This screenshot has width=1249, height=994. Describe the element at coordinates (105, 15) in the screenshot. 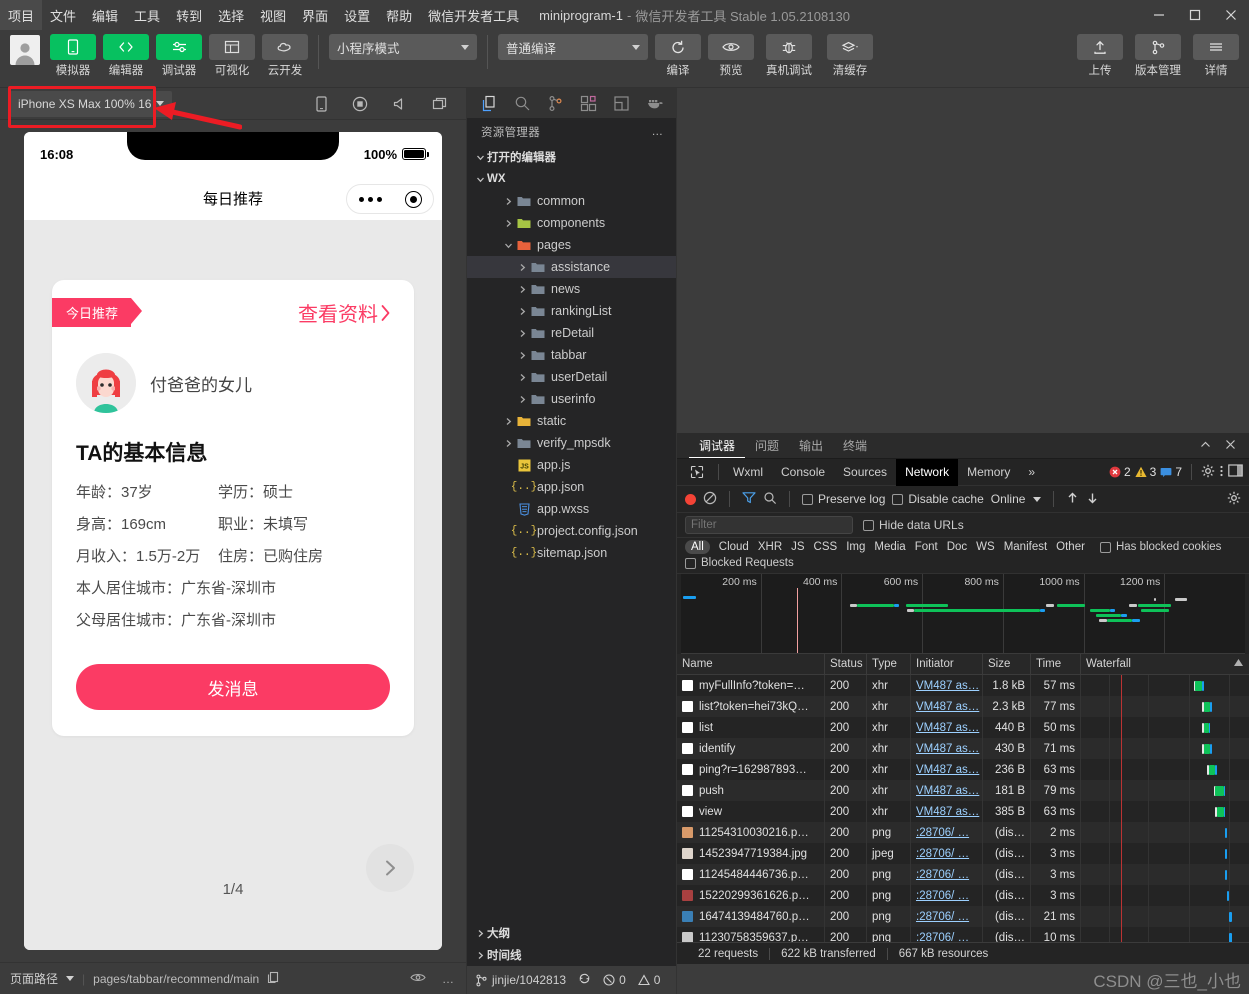

I see `menu-item-edit: 编辑` at that location.